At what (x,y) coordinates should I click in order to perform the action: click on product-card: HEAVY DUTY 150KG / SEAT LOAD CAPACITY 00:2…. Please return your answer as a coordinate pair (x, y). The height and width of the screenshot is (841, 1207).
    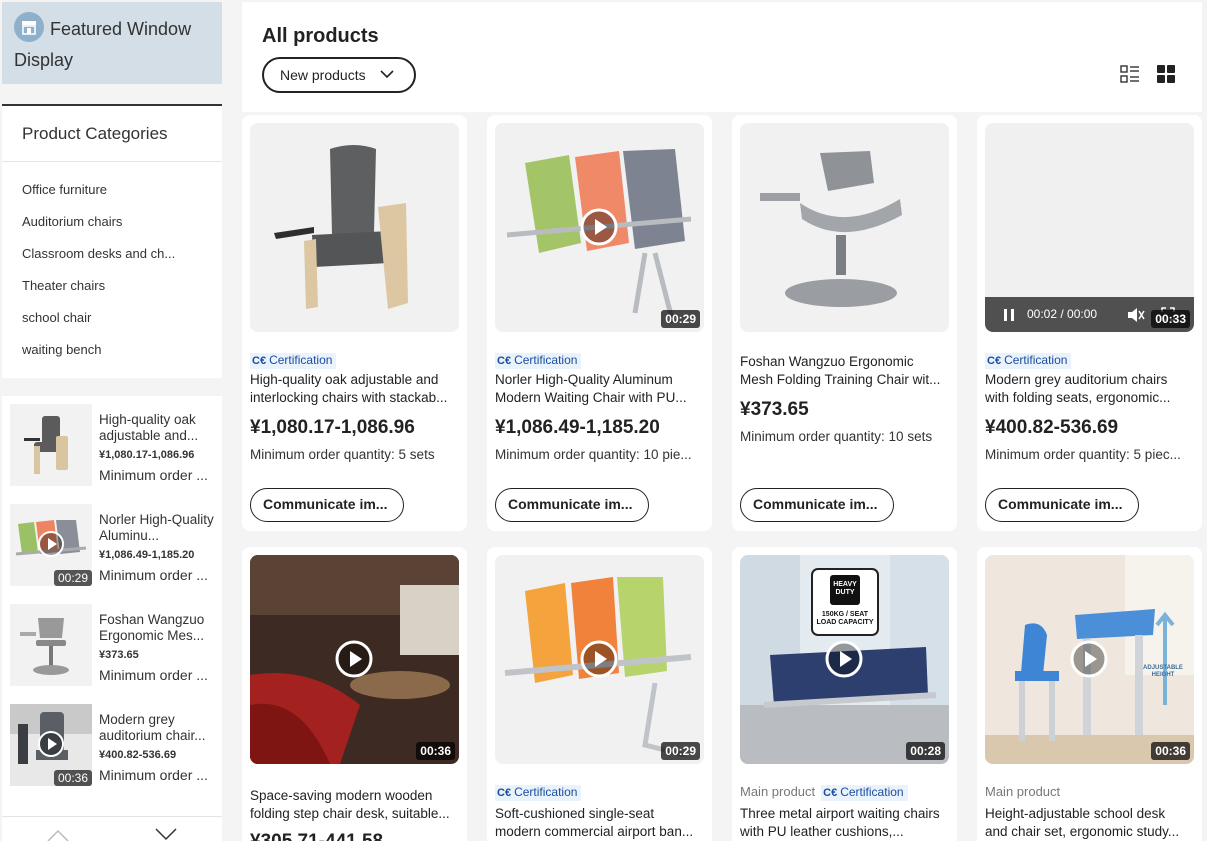
    Looking at the image, I should click on (844, 694).